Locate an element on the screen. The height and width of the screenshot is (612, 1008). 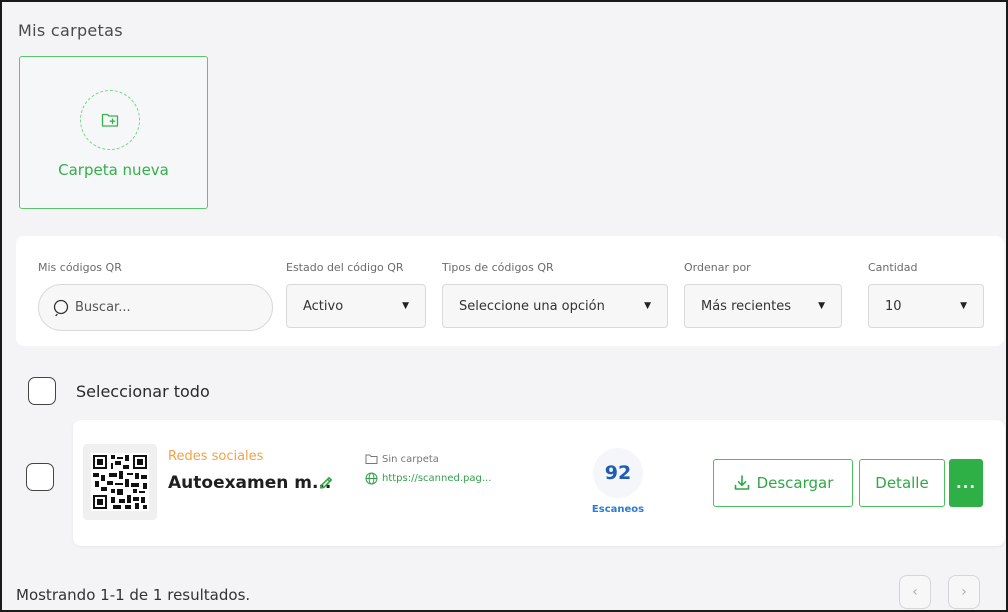
new-folder-icon-ring is located at coordinates (110, 120).